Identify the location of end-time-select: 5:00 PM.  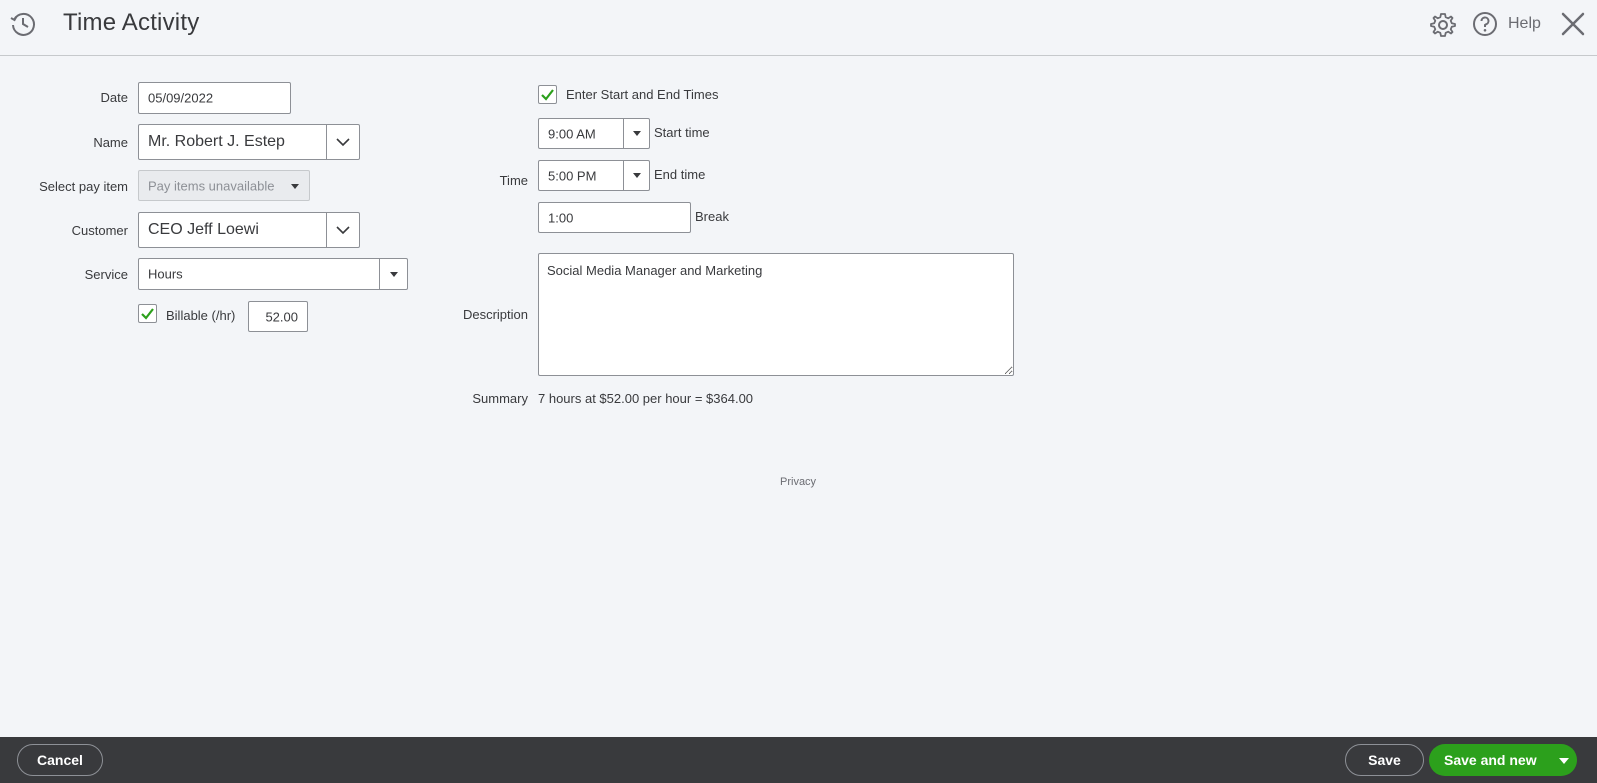
(594, 175).